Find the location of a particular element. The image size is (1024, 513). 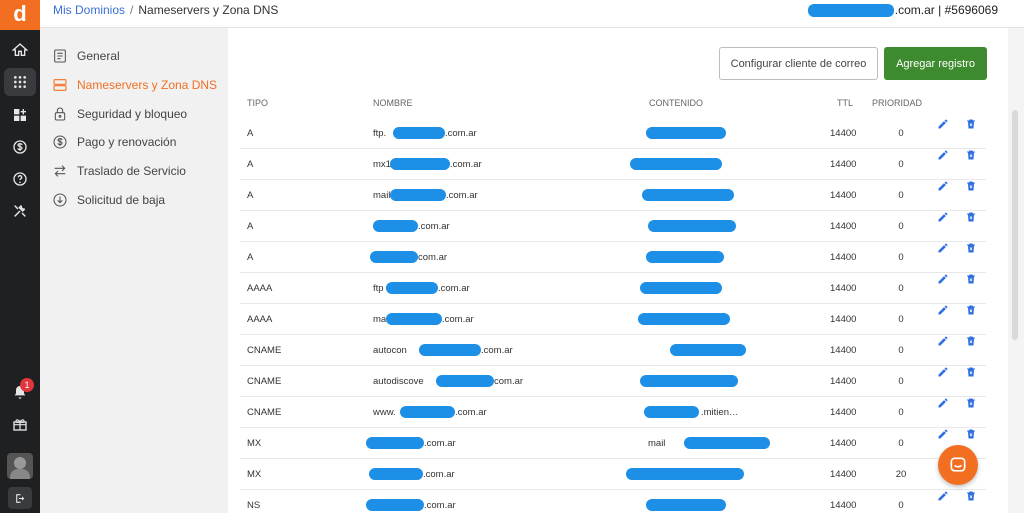

notification-count-badge: 1 is located at coordinates (27, 385).